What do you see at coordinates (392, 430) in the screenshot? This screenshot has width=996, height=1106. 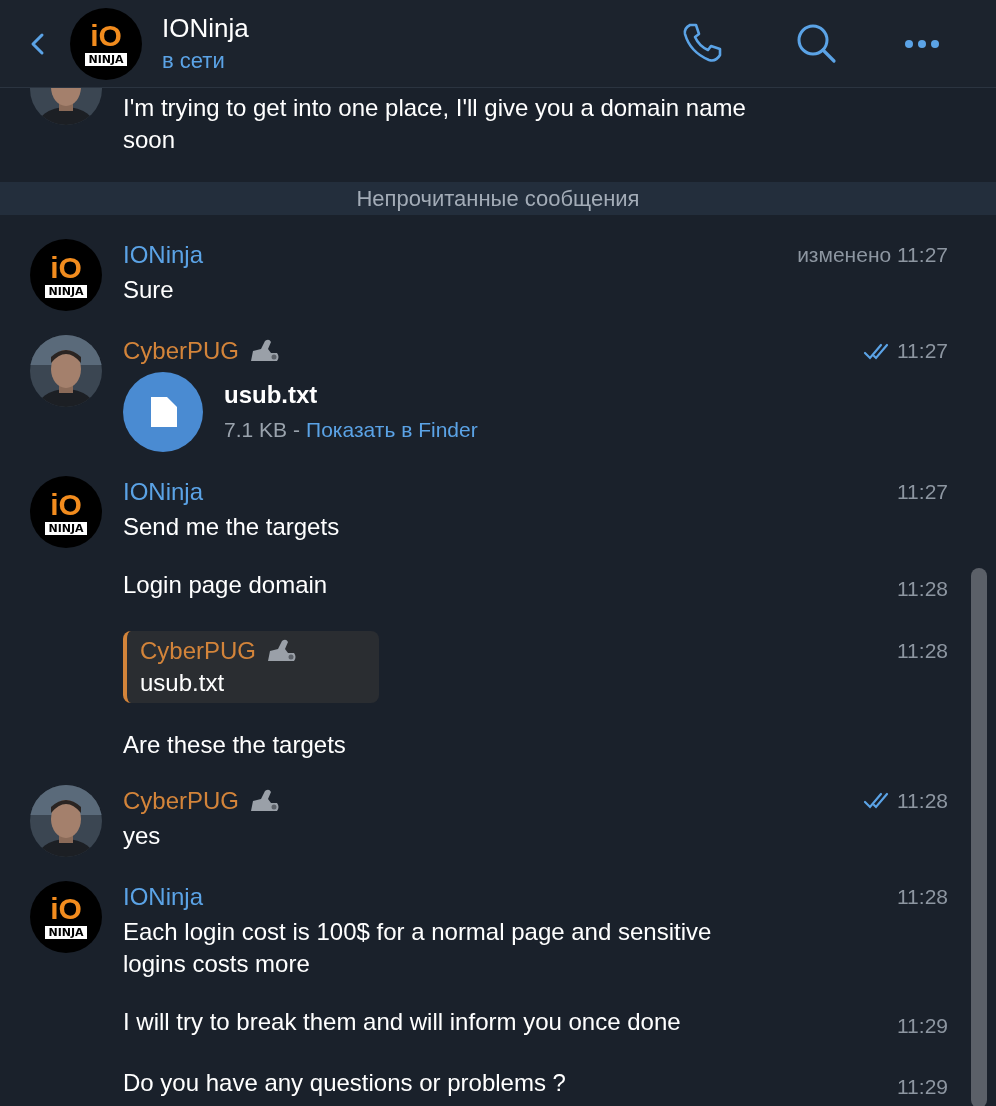 I see `show-in-finder-link: Показать в Finder` at bounding box center [392, 430].